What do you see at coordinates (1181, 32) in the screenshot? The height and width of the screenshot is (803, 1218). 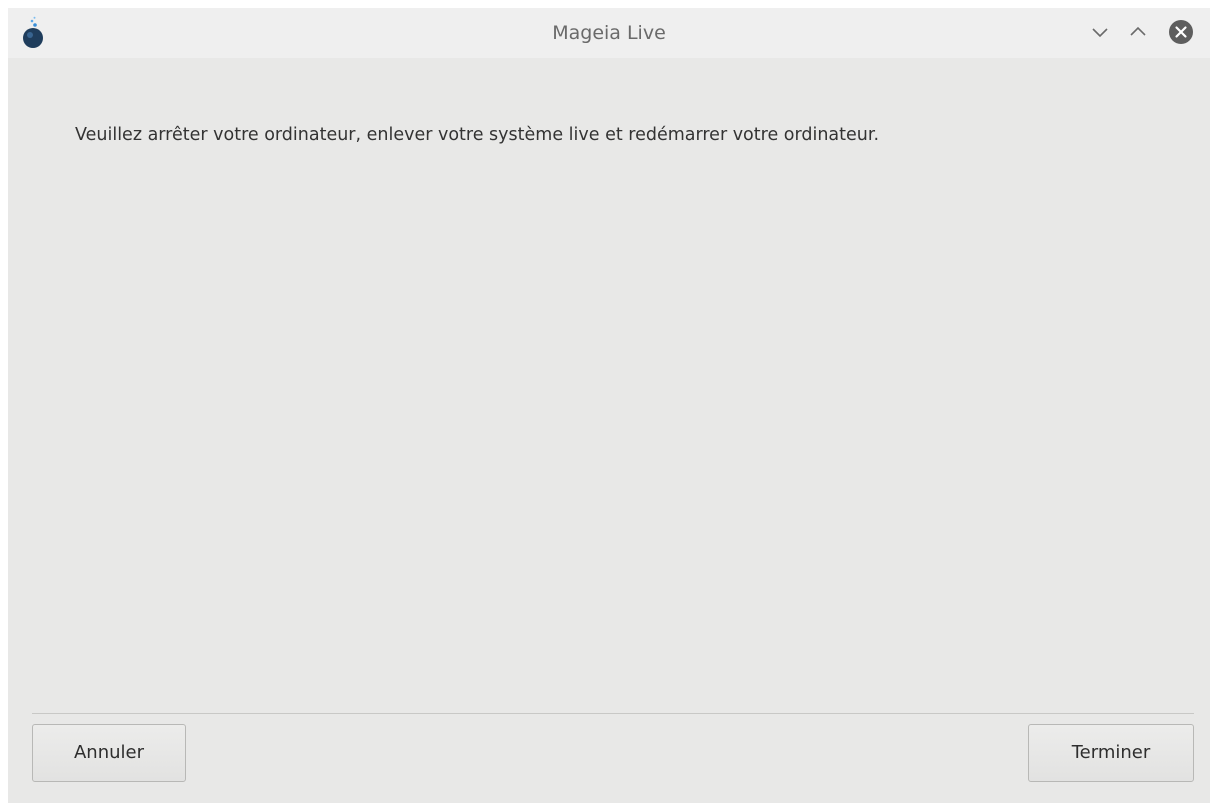 I see `close-circle-icon` at bounding box center [1181, 32].